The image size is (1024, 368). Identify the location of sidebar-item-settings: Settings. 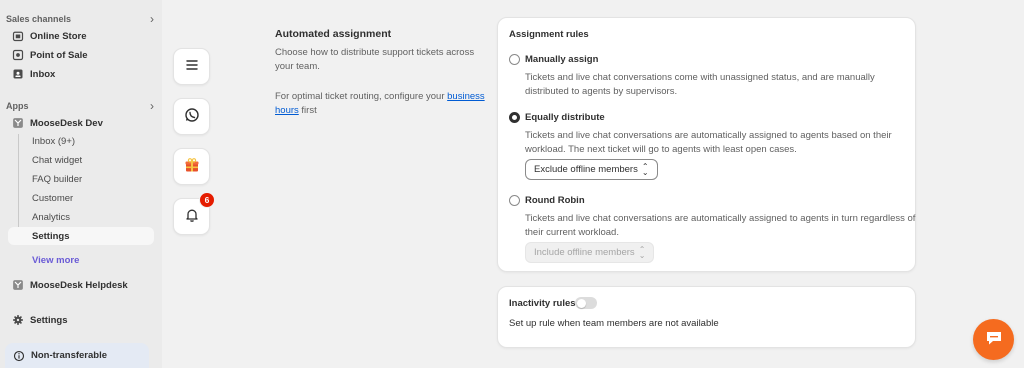
(81, 320).